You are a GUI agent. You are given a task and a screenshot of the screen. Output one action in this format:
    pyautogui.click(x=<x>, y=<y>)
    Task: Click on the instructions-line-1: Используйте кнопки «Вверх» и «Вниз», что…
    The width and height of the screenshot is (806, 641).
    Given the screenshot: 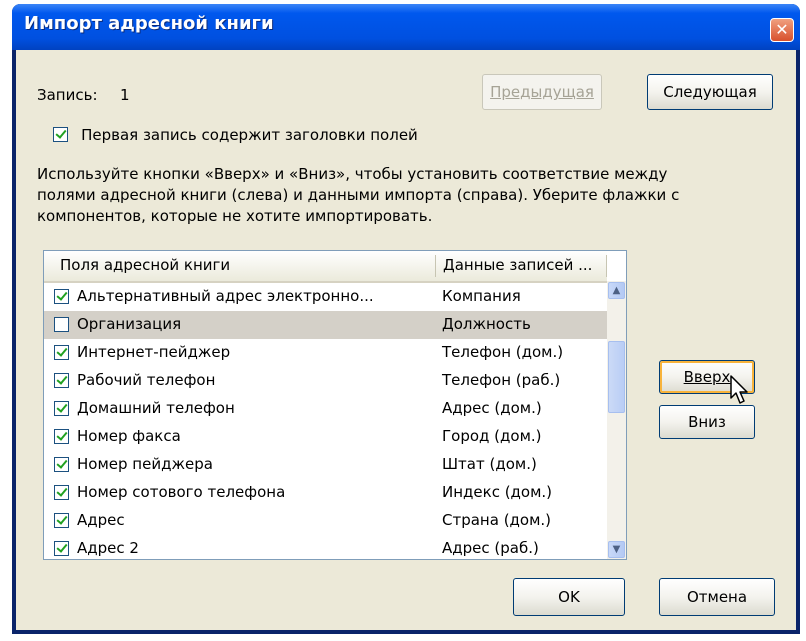 What is the action you would take?
    pyautogui.click(x=352, y=174)
    